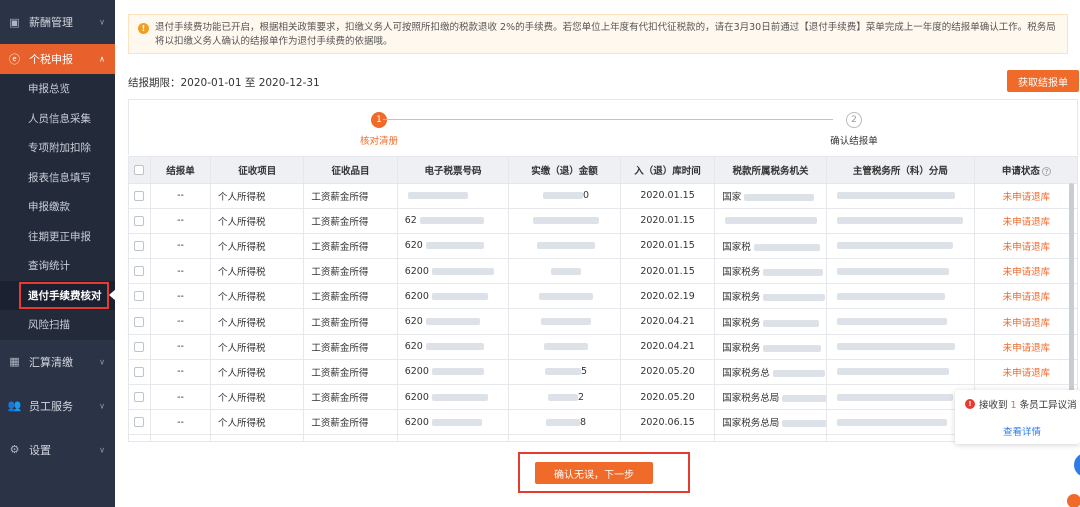 The width and height of the screenshot is (1080, 507). Describe the element at coordinates (1071, 298) in the screenshot. I see `table-scrollbar` at that location.